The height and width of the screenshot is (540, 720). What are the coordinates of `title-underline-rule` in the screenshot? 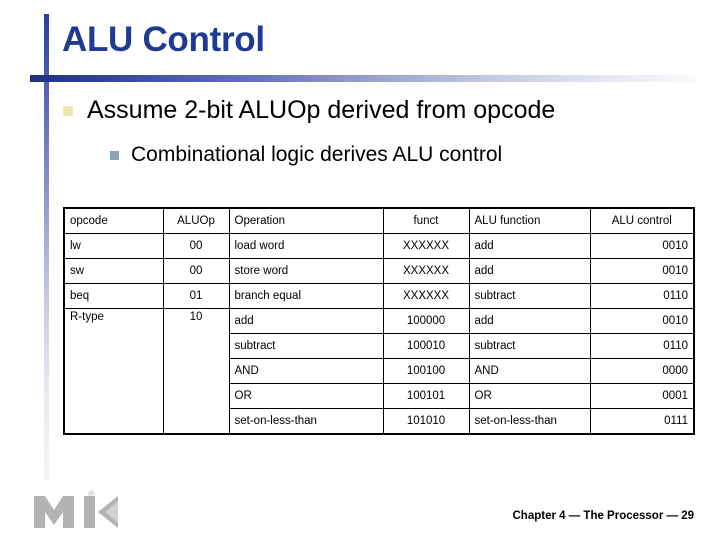 It's located at (364, 78).